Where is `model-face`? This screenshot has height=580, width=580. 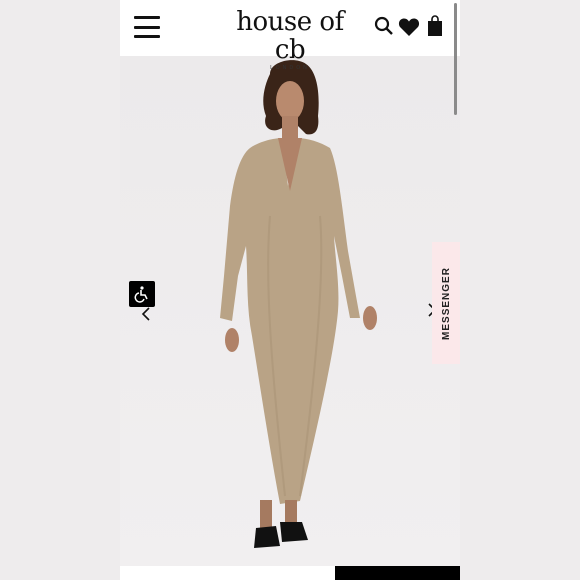 model-face is located at coordinates (290, 101).